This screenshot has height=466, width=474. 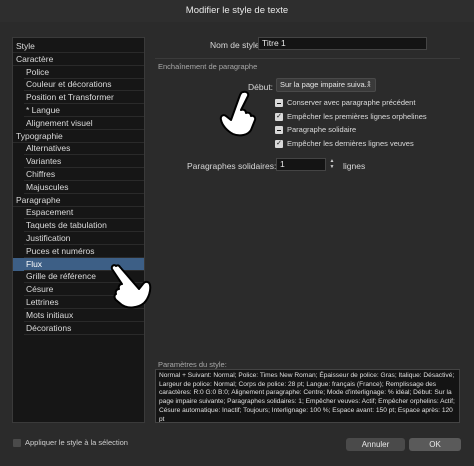 What do you see at coordinates (76, 442) in the screenshot?
I see `apply-to-selection-label: Appliquer le style à la sélection` at bounding box center [76, 442].